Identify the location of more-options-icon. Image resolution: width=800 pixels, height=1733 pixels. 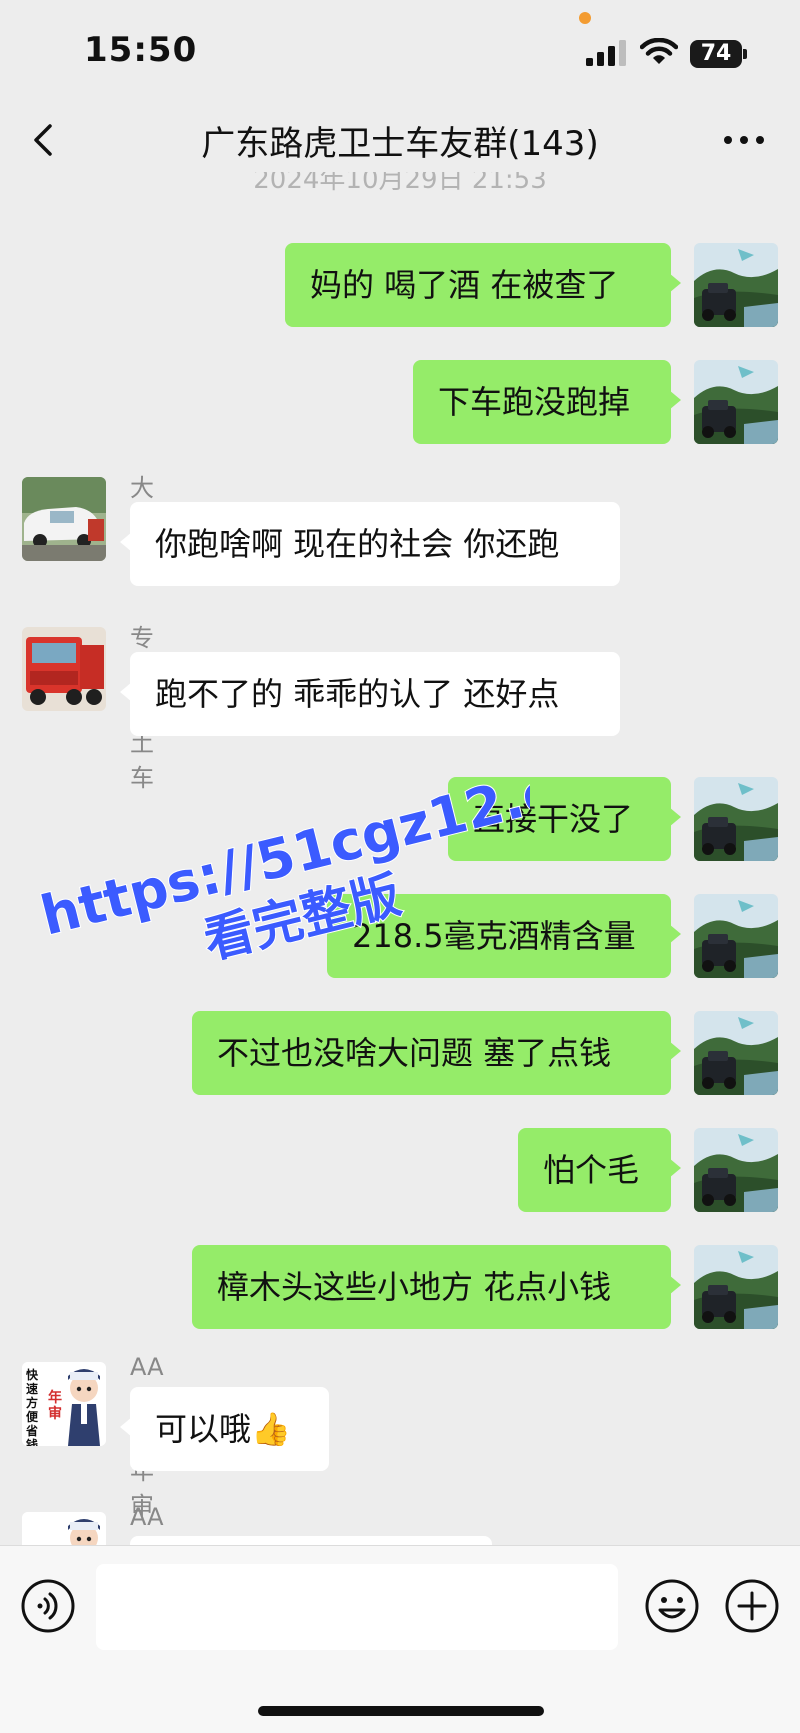
(744, 140).